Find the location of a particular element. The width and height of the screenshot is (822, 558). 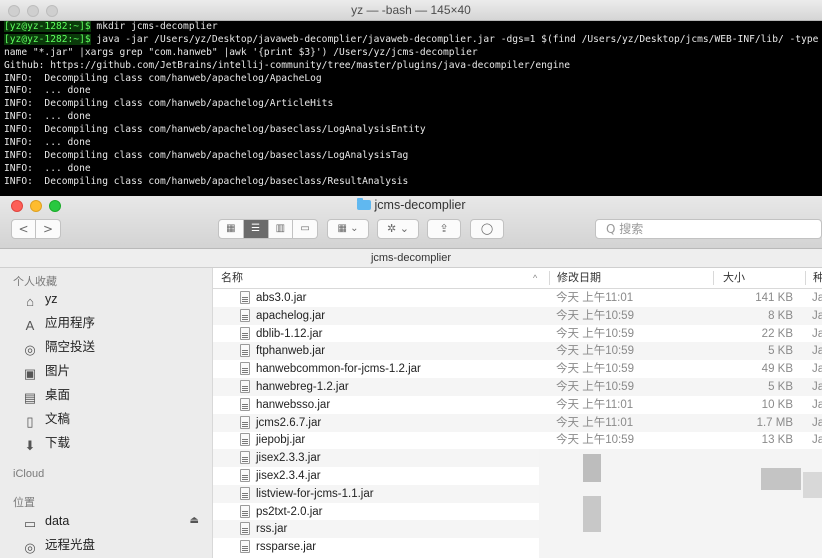

icon-view-button: ▦ is located at coordinates (231, 229).